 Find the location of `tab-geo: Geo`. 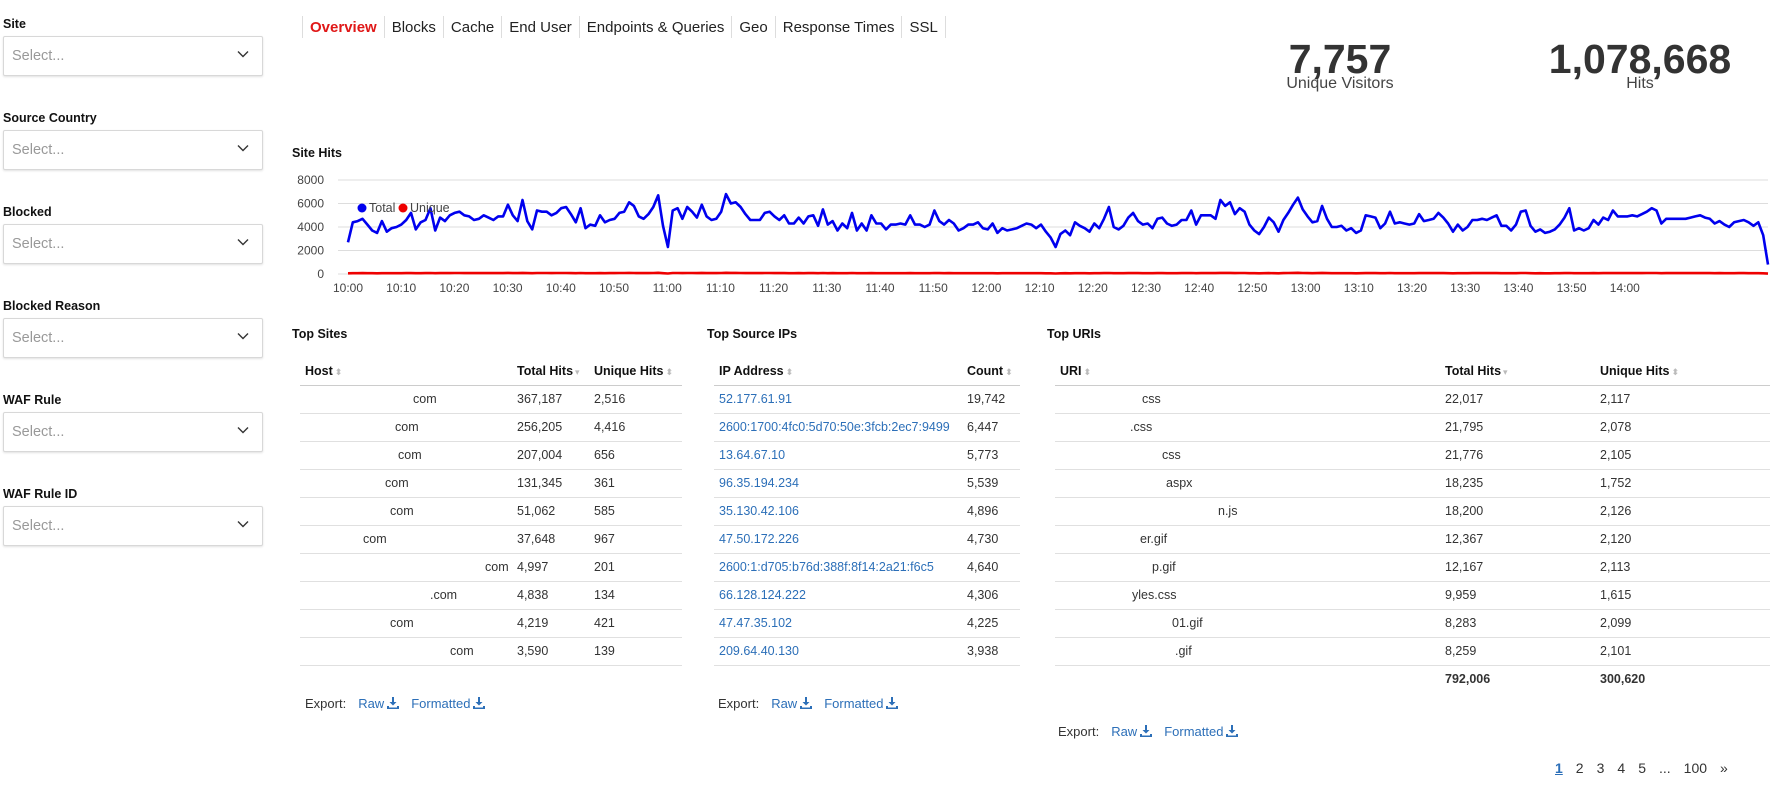

tab-geo: Geo is located at coordinates (754, 27).